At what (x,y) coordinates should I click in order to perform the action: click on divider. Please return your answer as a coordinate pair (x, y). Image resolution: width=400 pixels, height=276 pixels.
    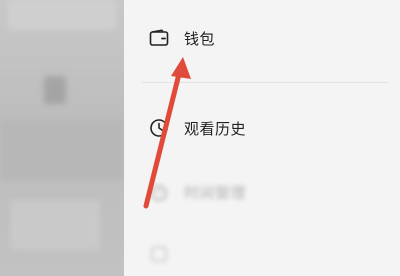
    Looking at the image, I should click on (265, 82).